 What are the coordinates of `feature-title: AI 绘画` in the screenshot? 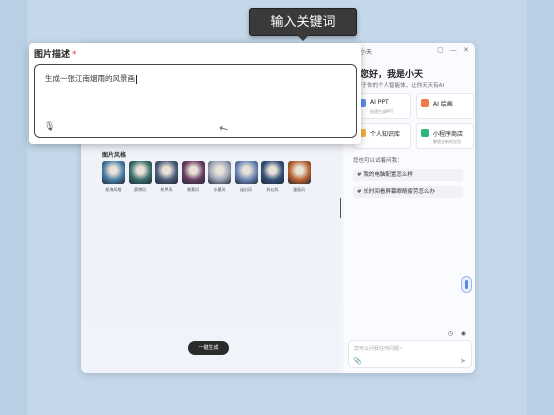 It's located at (443, 104).